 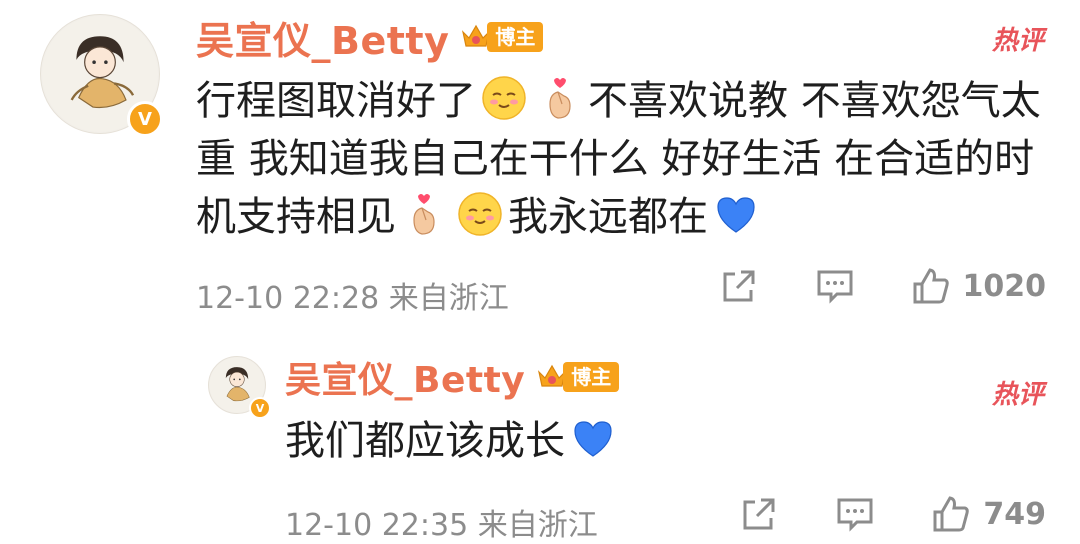 I want to click on comment-text-segment: 我们都应该成长, so click(x=425, y=441).